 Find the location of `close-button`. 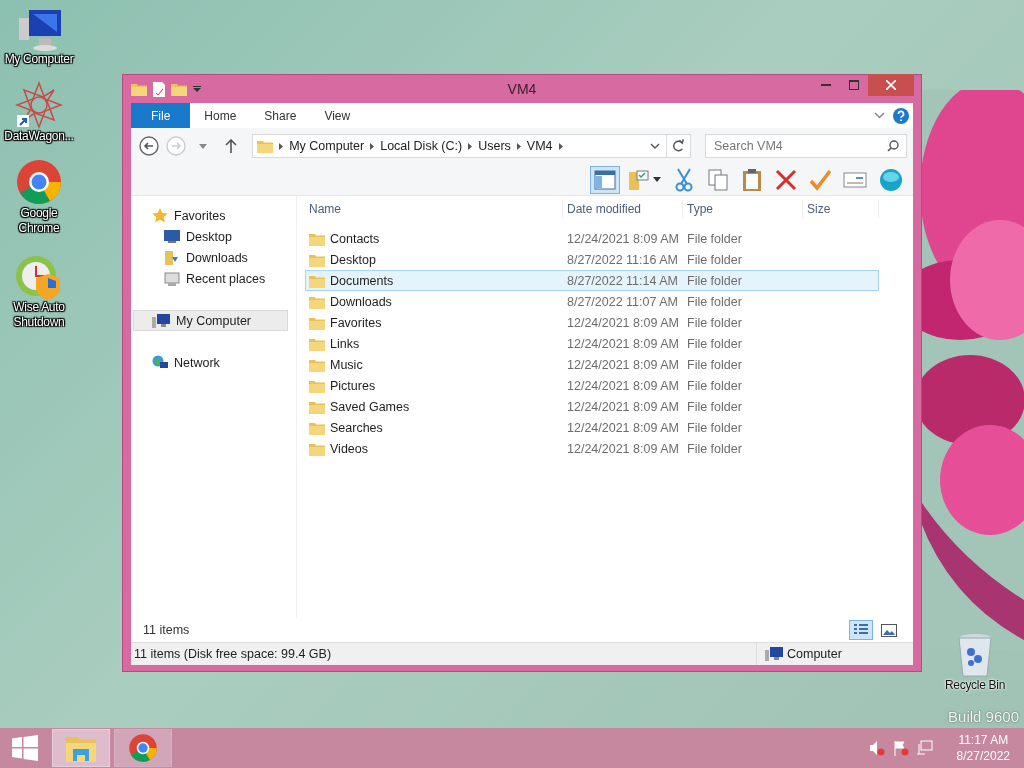

close-button is located at coordinates (891, 85).